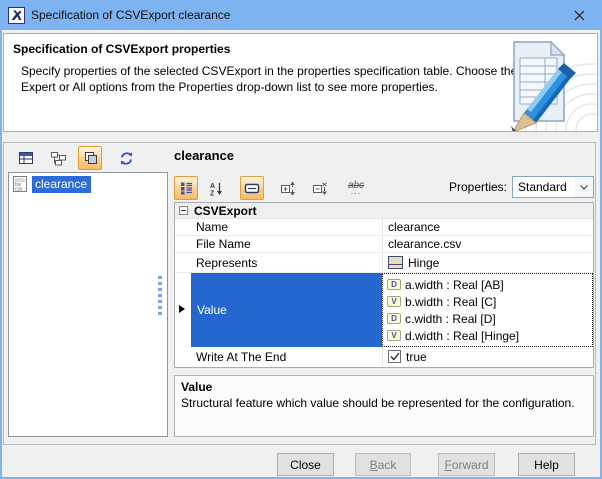 This screenshot has width=602, height=479. I want to click on group-name: CSVExport, so click(225, 210).